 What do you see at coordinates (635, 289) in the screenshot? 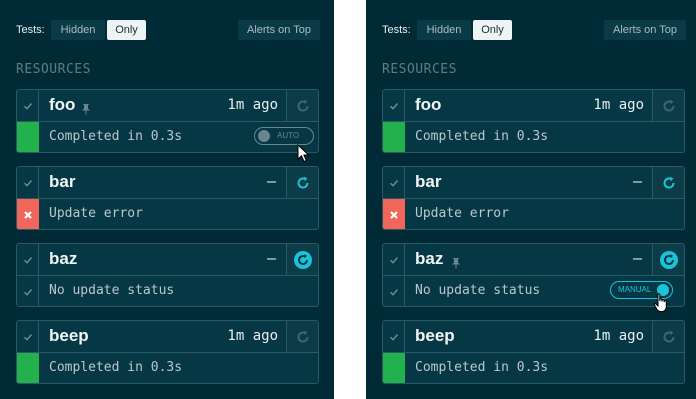
I see `trigger-mode-label: MANUAL` at bounding box center [635, 289].